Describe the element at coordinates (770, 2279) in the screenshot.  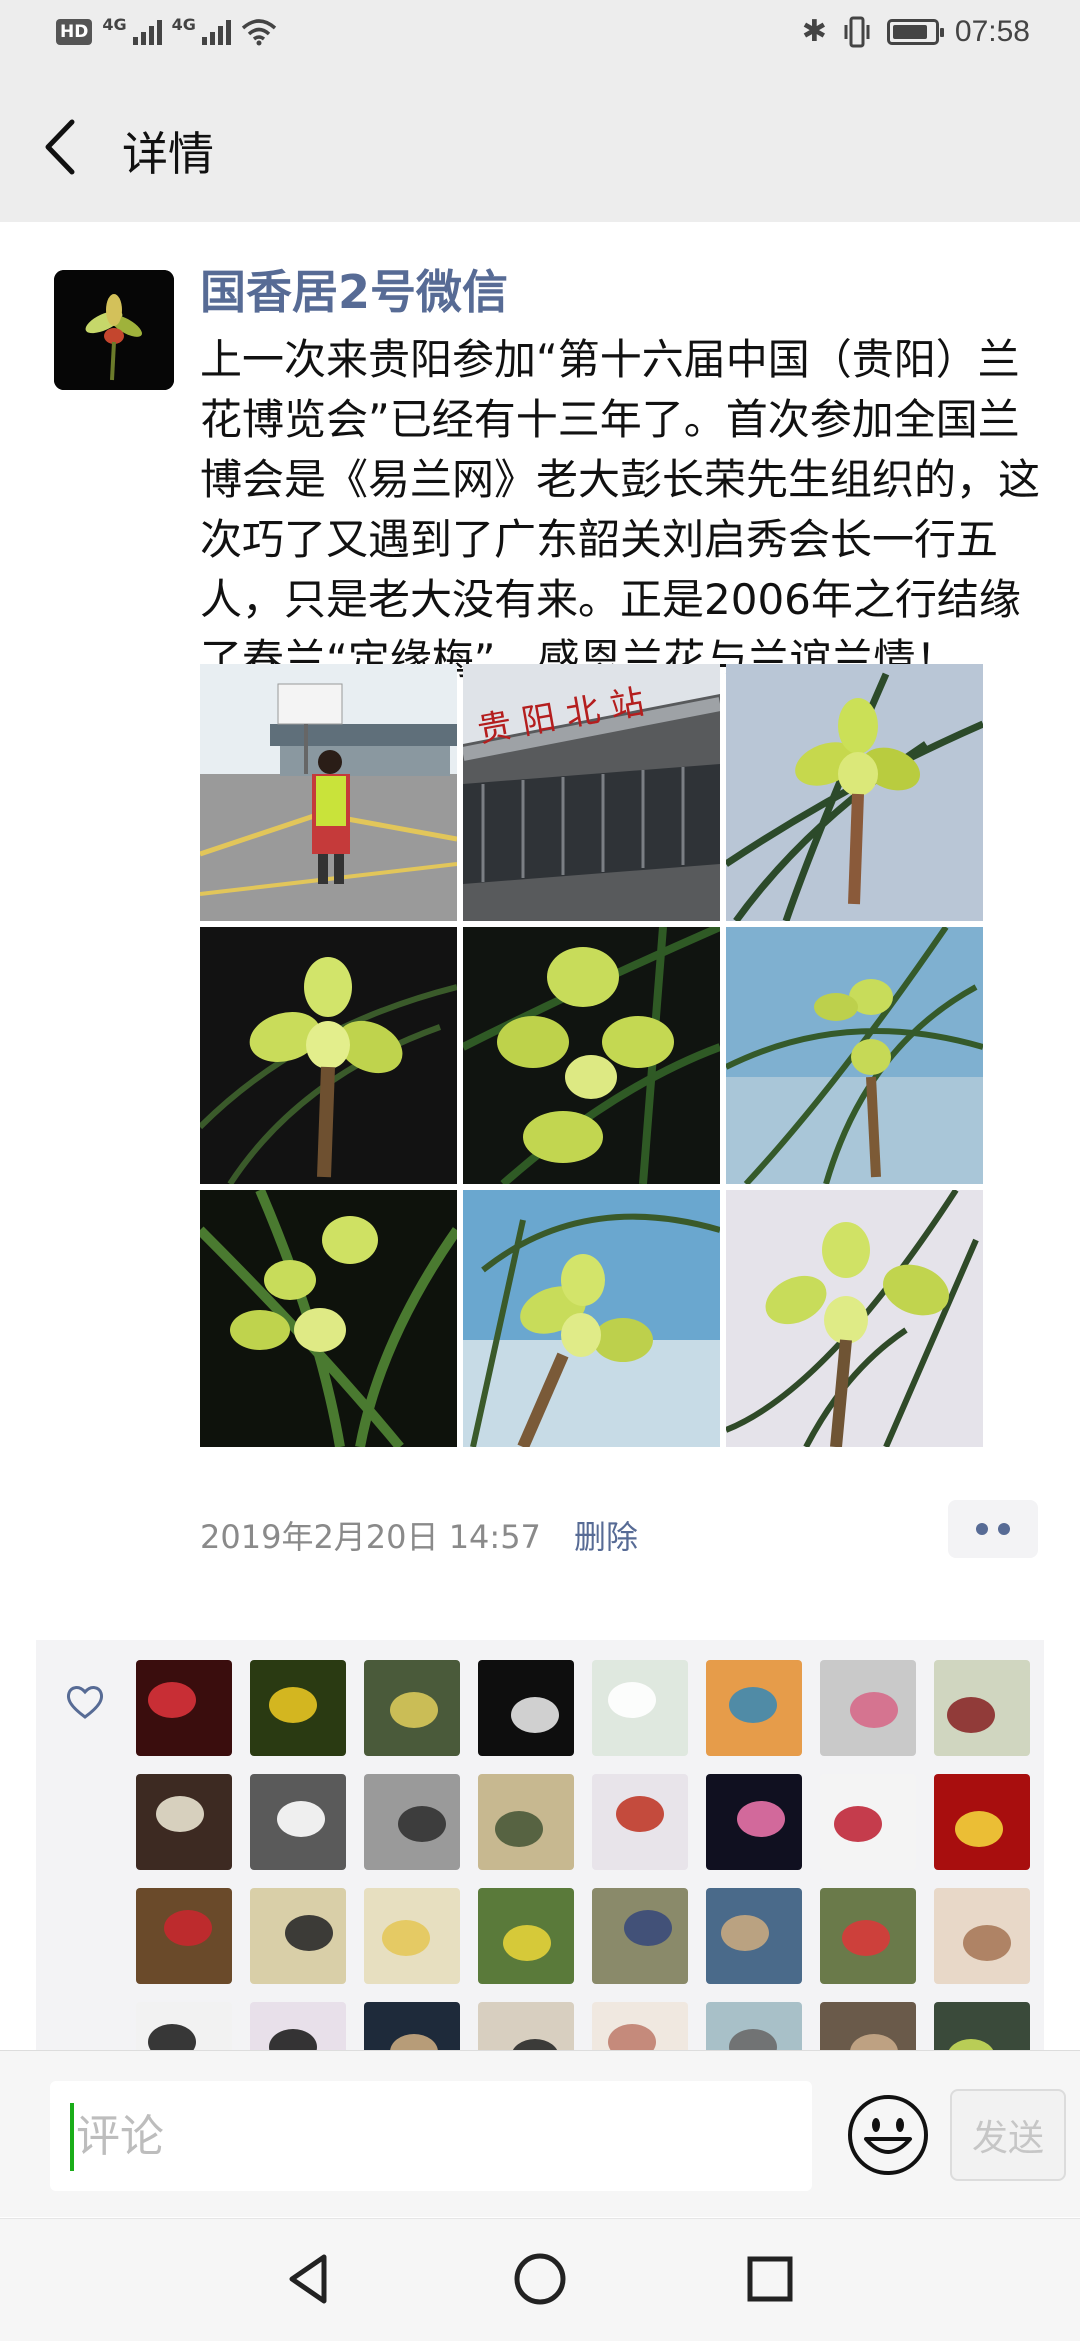
I see `recents-square-icon` at that location.